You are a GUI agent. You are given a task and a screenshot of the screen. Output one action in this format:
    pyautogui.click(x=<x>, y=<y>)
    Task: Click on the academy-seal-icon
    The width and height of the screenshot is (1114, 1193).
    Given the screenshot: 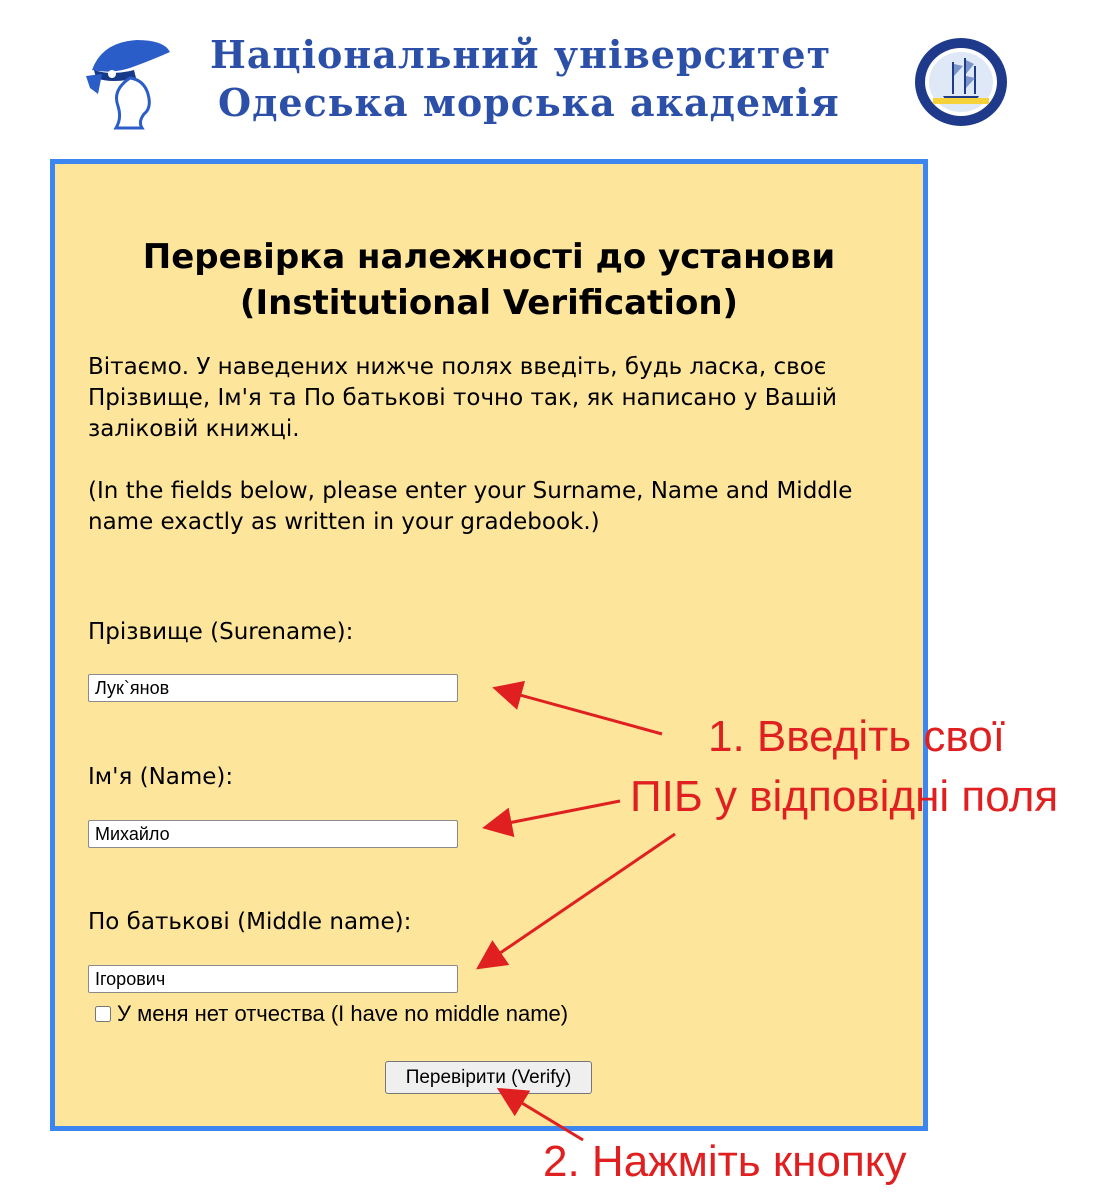 What is the action you would take?
    pyautogui.click(x=961, y=82)
    